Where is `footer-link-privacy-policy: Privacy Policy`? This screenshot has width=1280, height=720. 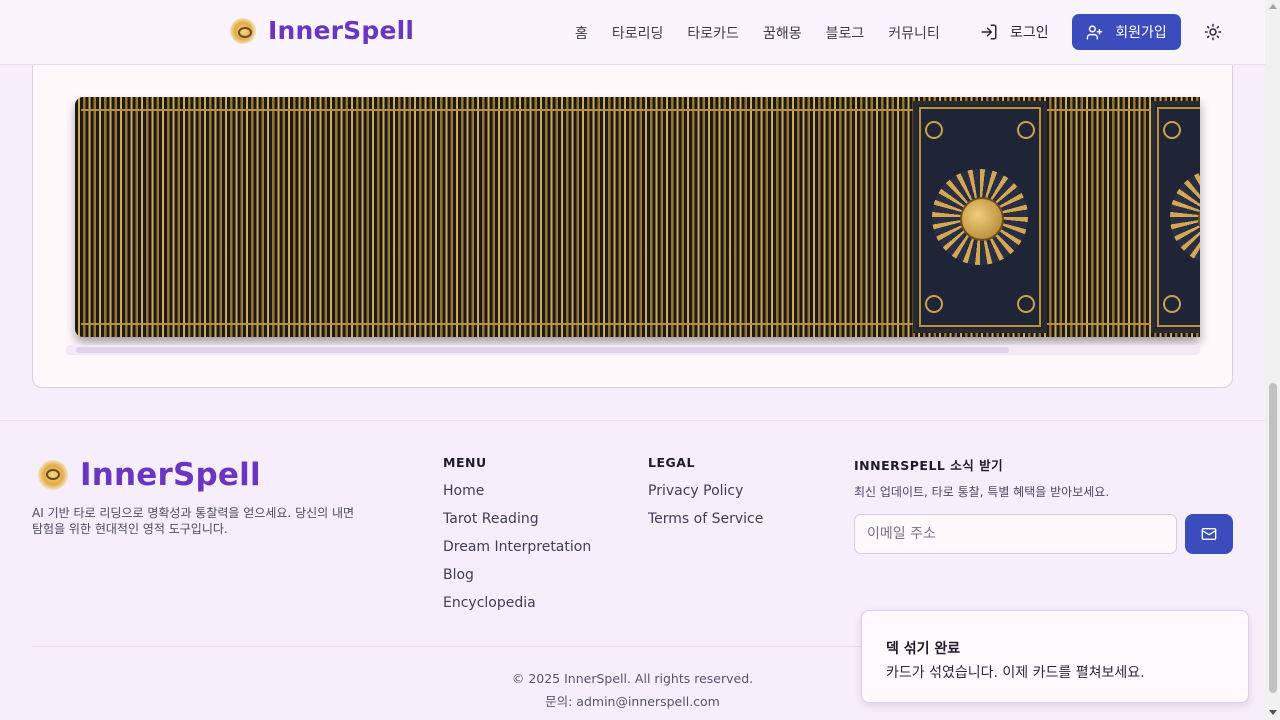 footer-link-privacy-policy: Privacy Policy is located at coordinates (695, 491).